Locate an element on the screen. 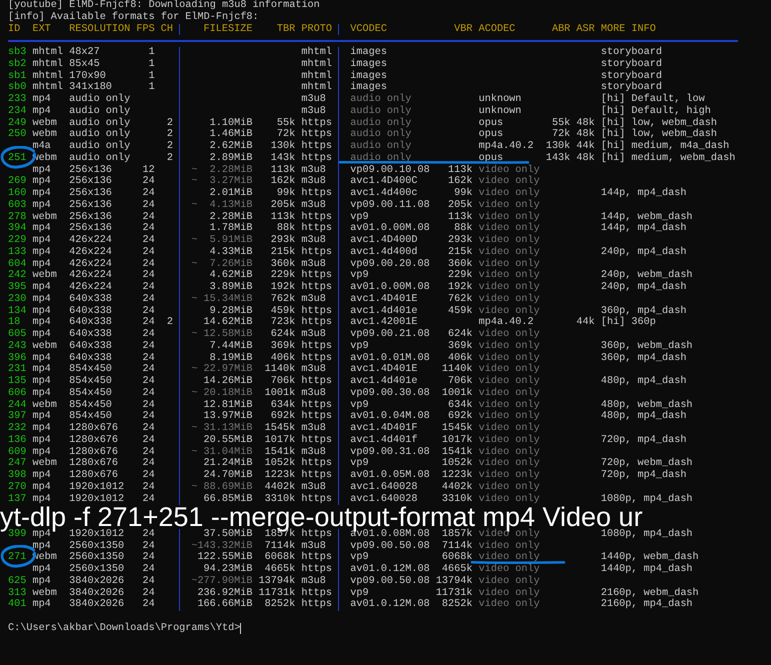 This screenshot has height=665, width=771. video-codec: avc1.4D400C is located at coordinates (384, 182).